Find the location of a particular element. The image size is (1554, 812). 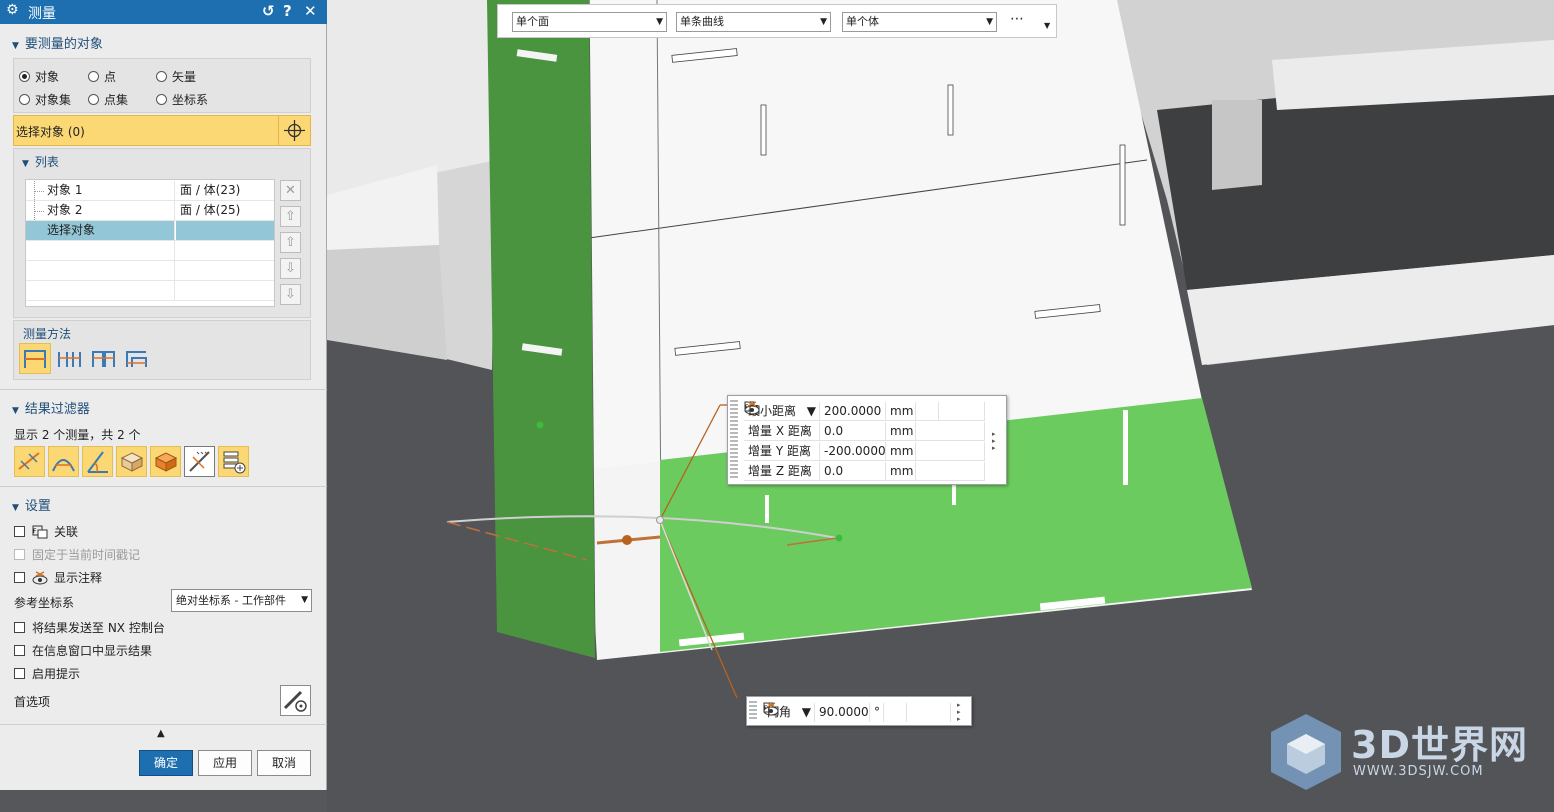

volume-filter-icon is located at coordinates (165, 461).